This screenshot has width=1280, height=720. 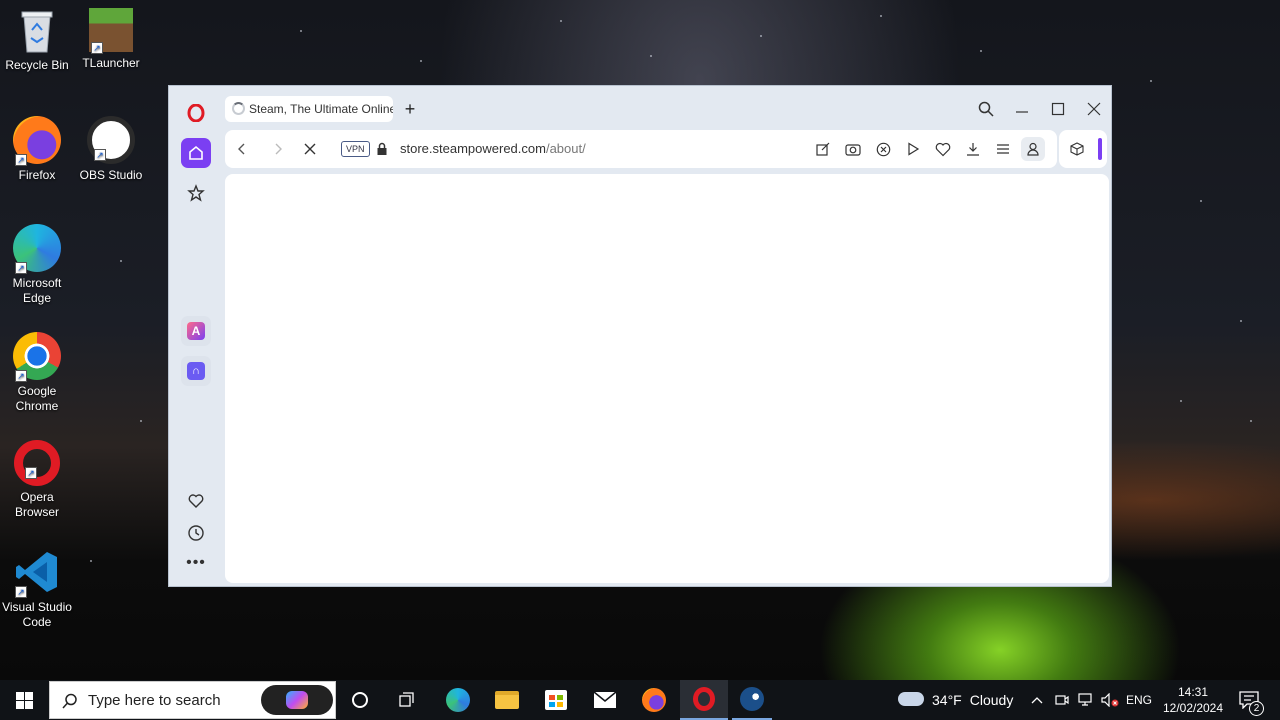 I want to click on maximize-button, so click(x=1058, y=109).